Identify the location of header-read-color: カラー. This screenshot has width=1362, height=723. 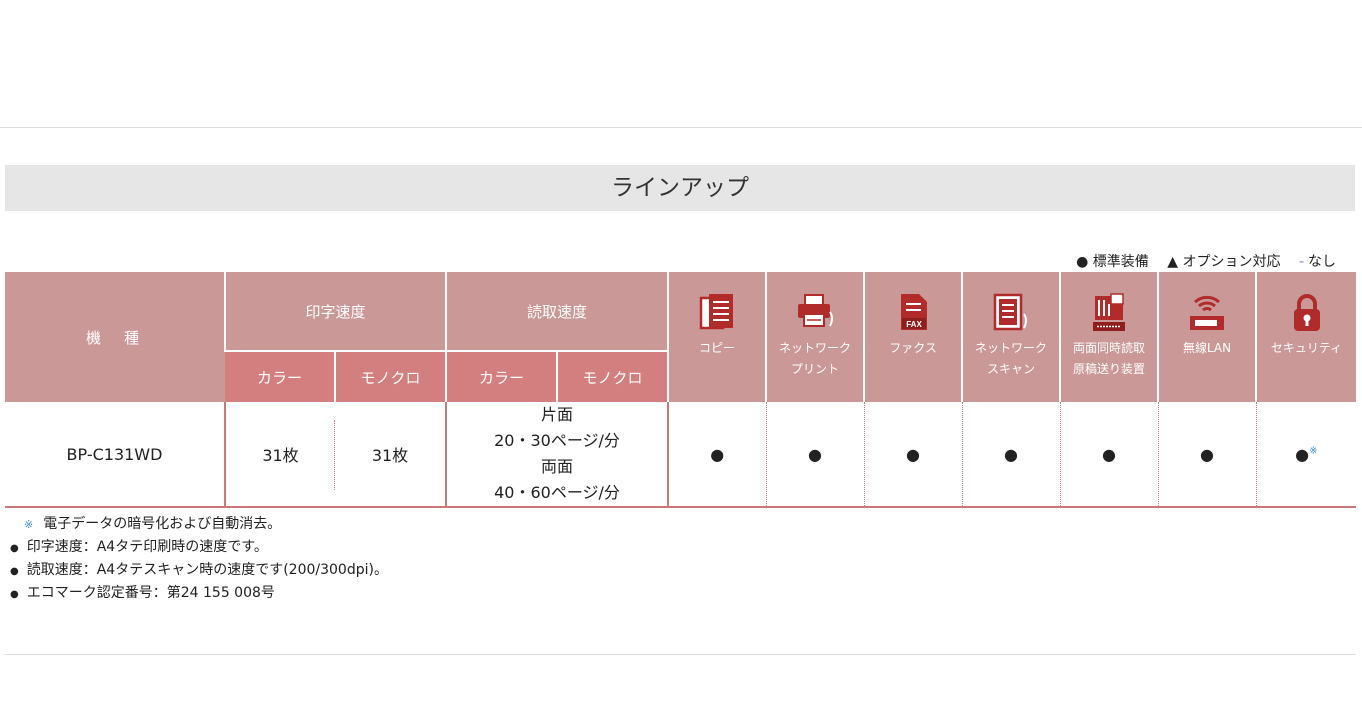
(501, 376).